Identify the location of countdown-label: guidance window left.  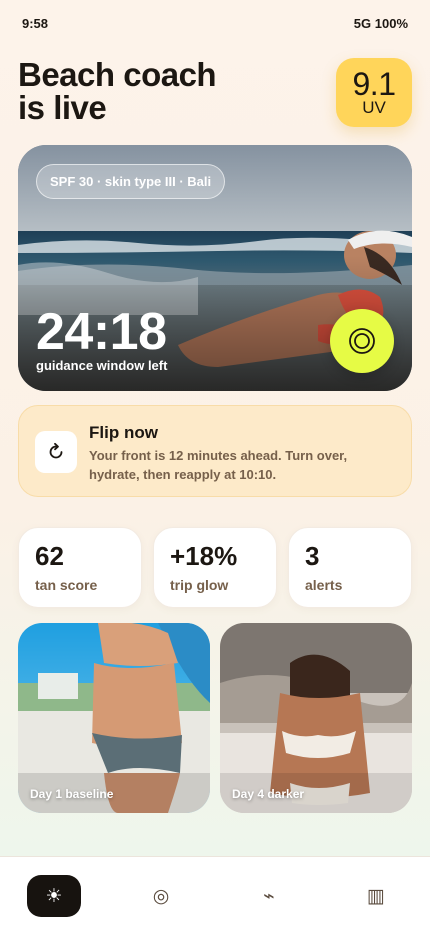
(102, 365).